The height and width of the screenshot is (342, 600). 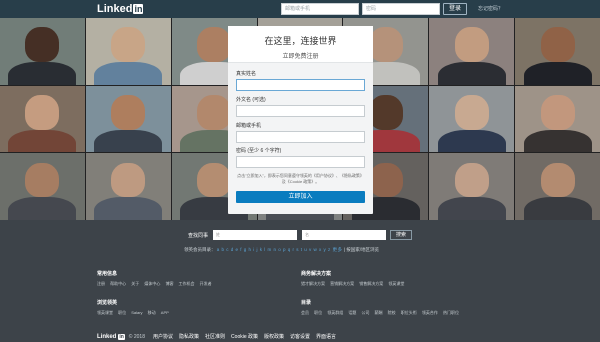 I want to click on logo-in-badge: in, so click(x=138, y=9).